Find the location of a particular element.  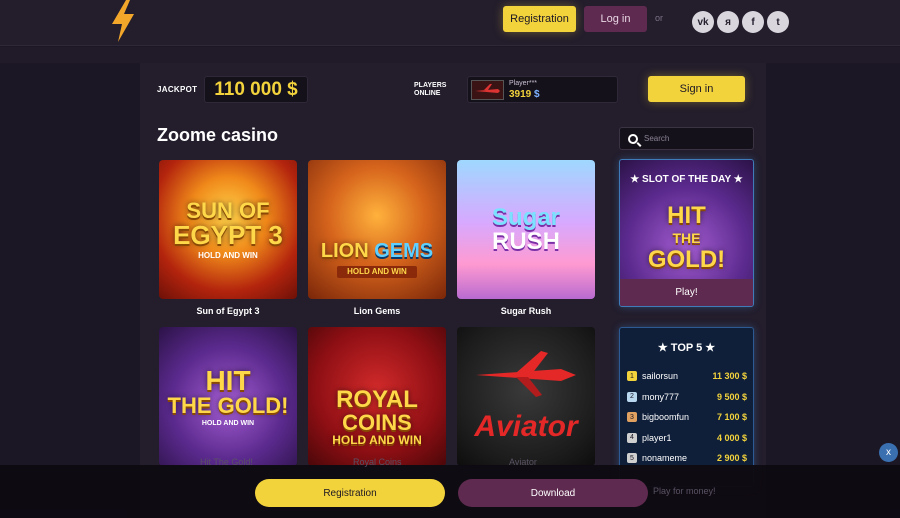

player-count-value: 3919 is located at coordinates (520, 94).